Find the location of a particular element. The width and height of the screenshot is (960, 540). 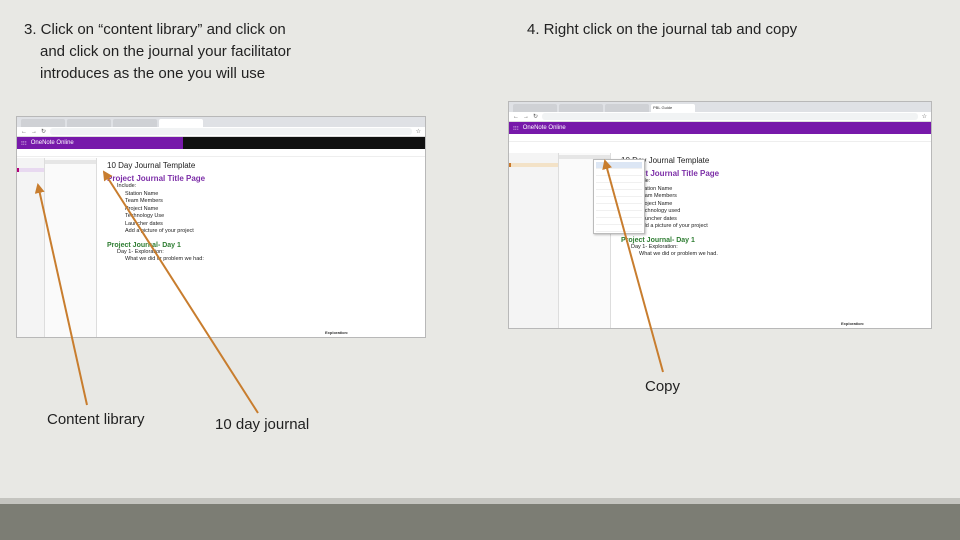

footer-bar is located at coordinates (480, 522).